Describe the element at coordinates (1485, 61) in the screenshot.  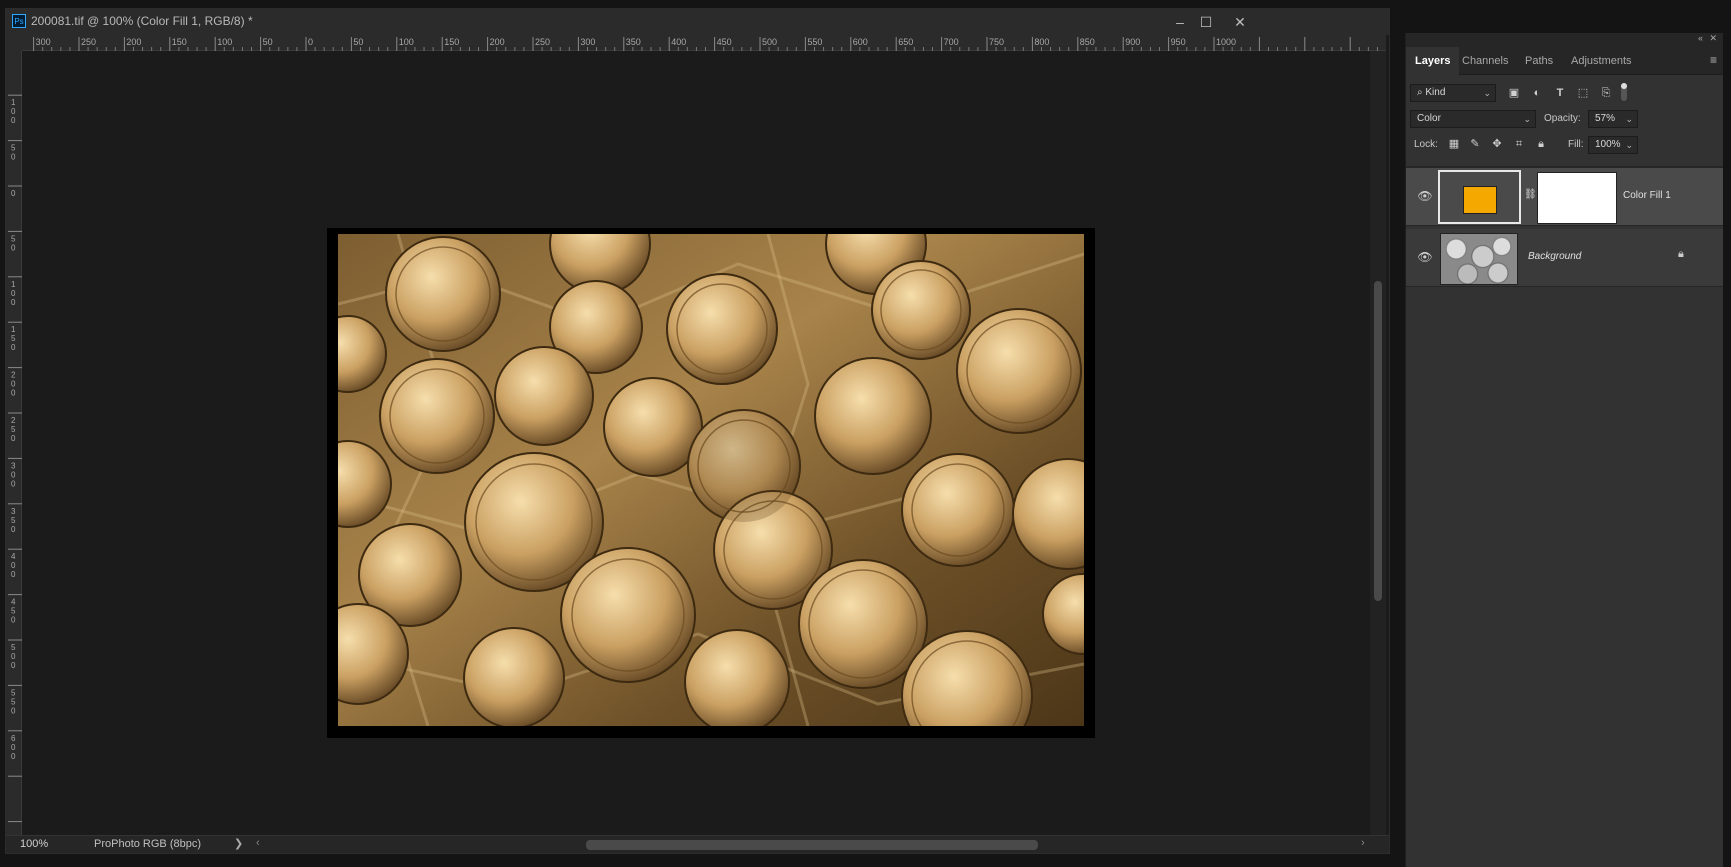
I see `tab-channels: Channels` at that location.